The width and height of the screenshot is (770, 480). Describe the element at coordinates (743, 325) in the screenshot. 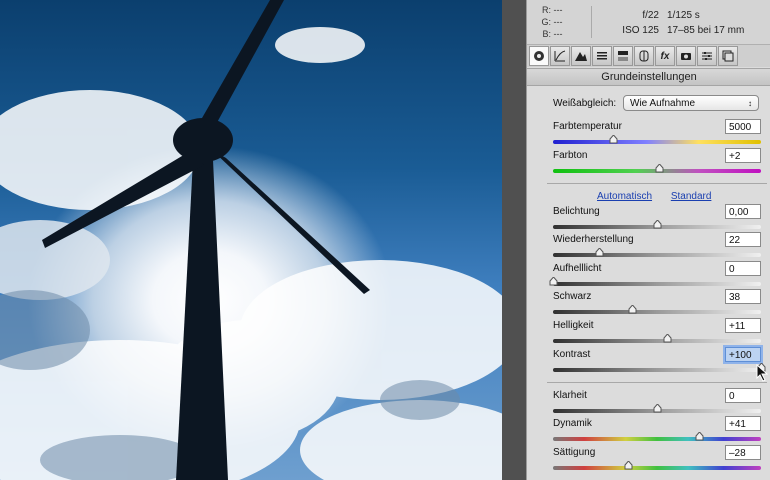

I see `slider-value-helligkeit: +11` at that location.